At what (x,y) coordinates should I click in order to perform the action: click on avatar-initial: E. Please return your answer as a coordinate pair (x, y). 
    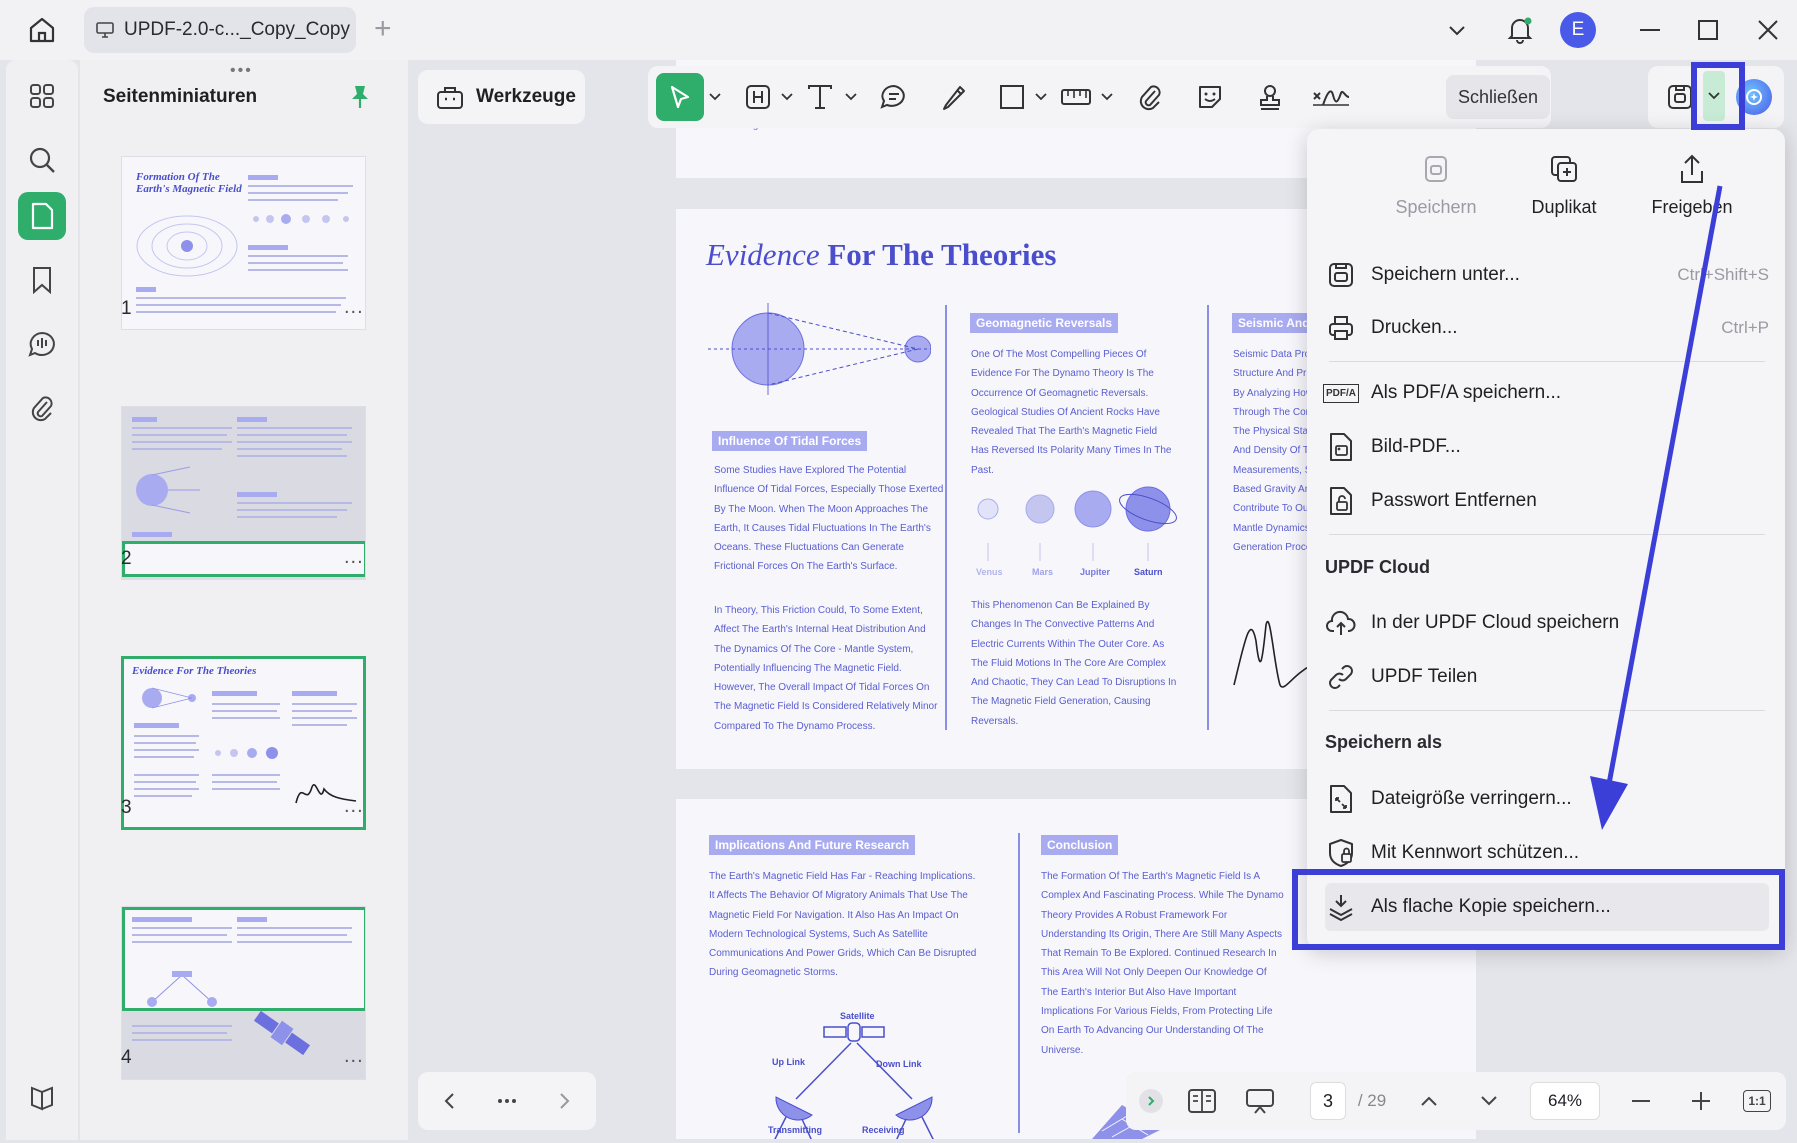
    Looking at the image, I should click on (1578, 30).